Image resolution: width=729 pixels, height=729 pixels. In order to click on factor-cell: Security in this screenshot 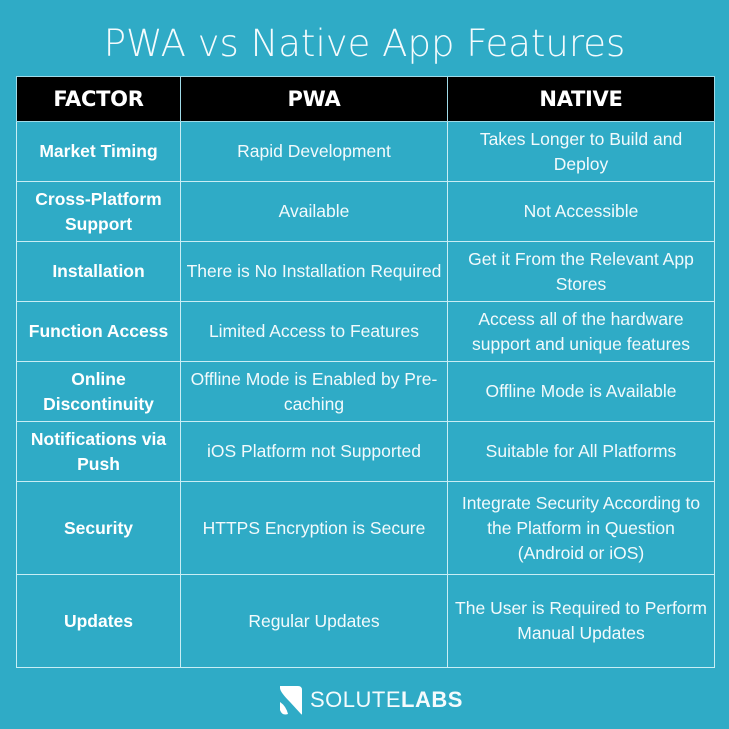, I will do `click(98, 528)`.